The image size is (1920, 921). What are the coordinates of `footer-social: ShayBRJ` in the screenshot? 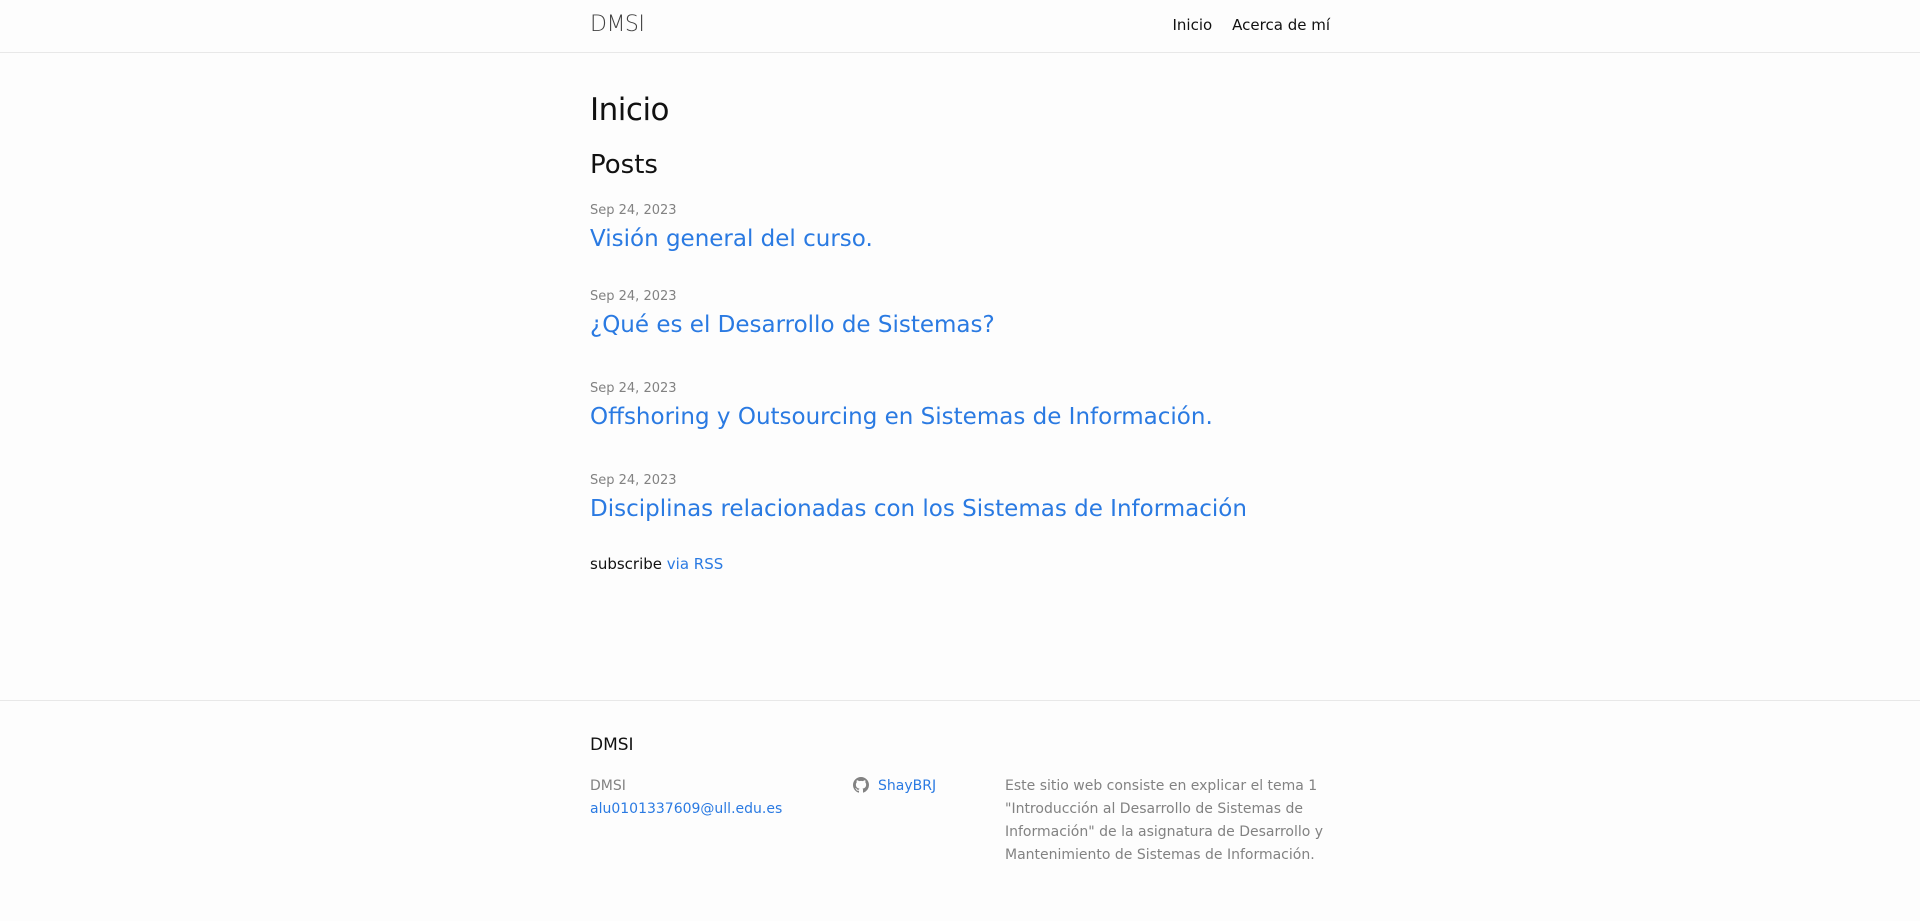 It's located at (894, 786).